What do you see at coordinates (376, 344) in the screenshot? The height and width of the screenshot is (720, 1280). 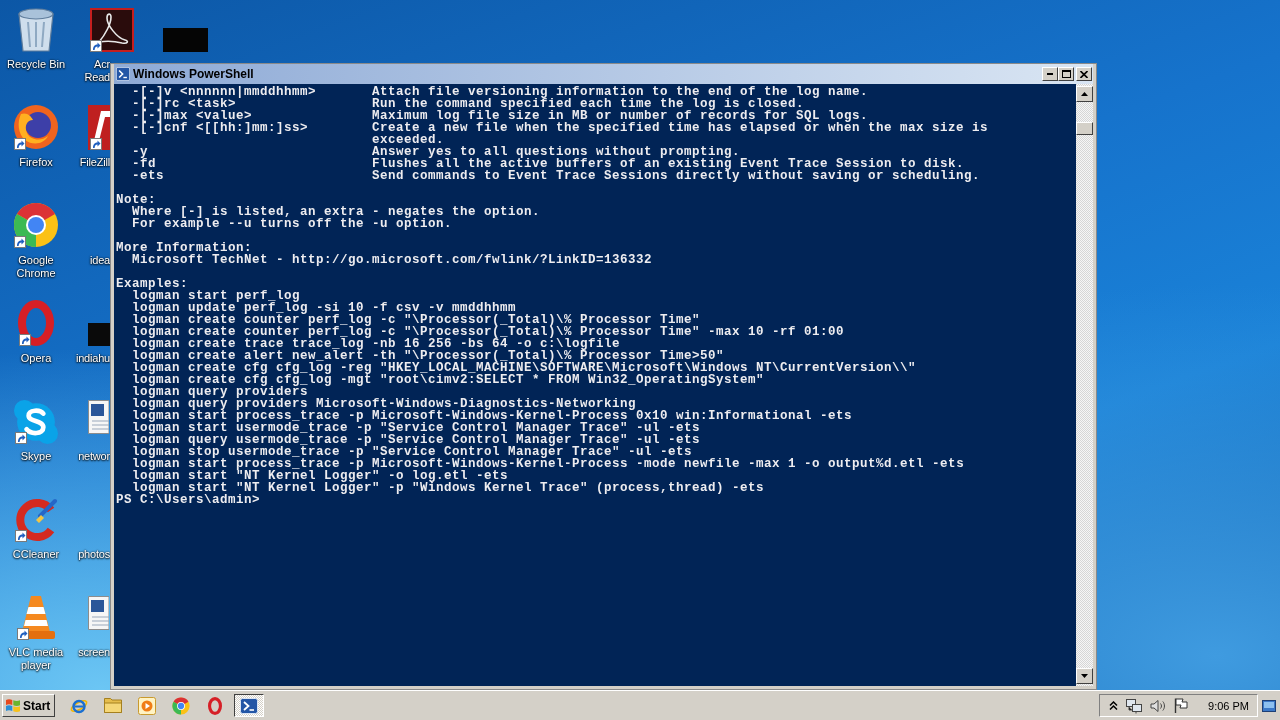 I see `console-line: logman create trace trace_log -nb 16 256 -bs 64 -o c:\logfile` at bounding box center [376, 344].